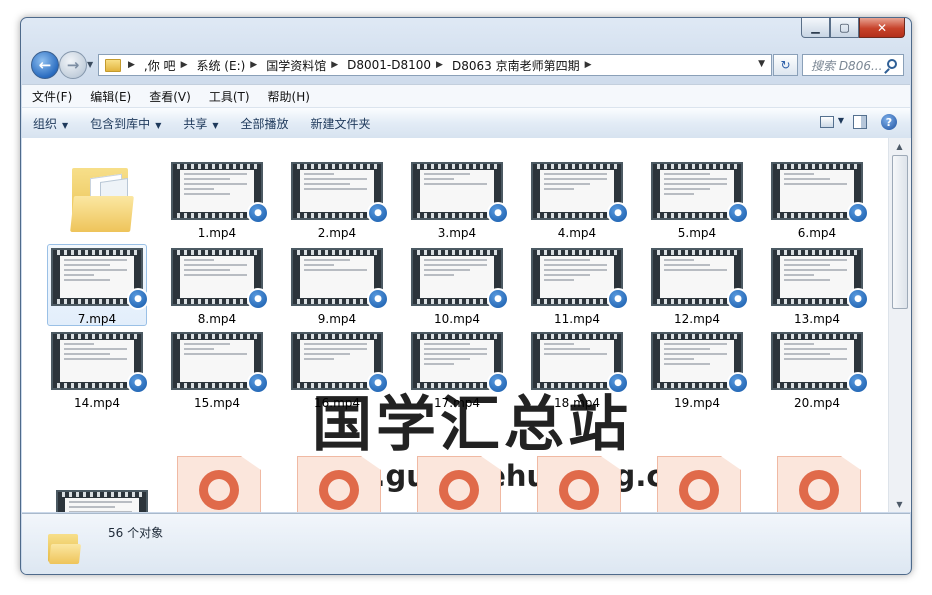 This screenshot has width=932, height=595. Describe the element at coordinates (818, 201) in the screenshot. I see `video-item: ● 6.mp4` at that location.